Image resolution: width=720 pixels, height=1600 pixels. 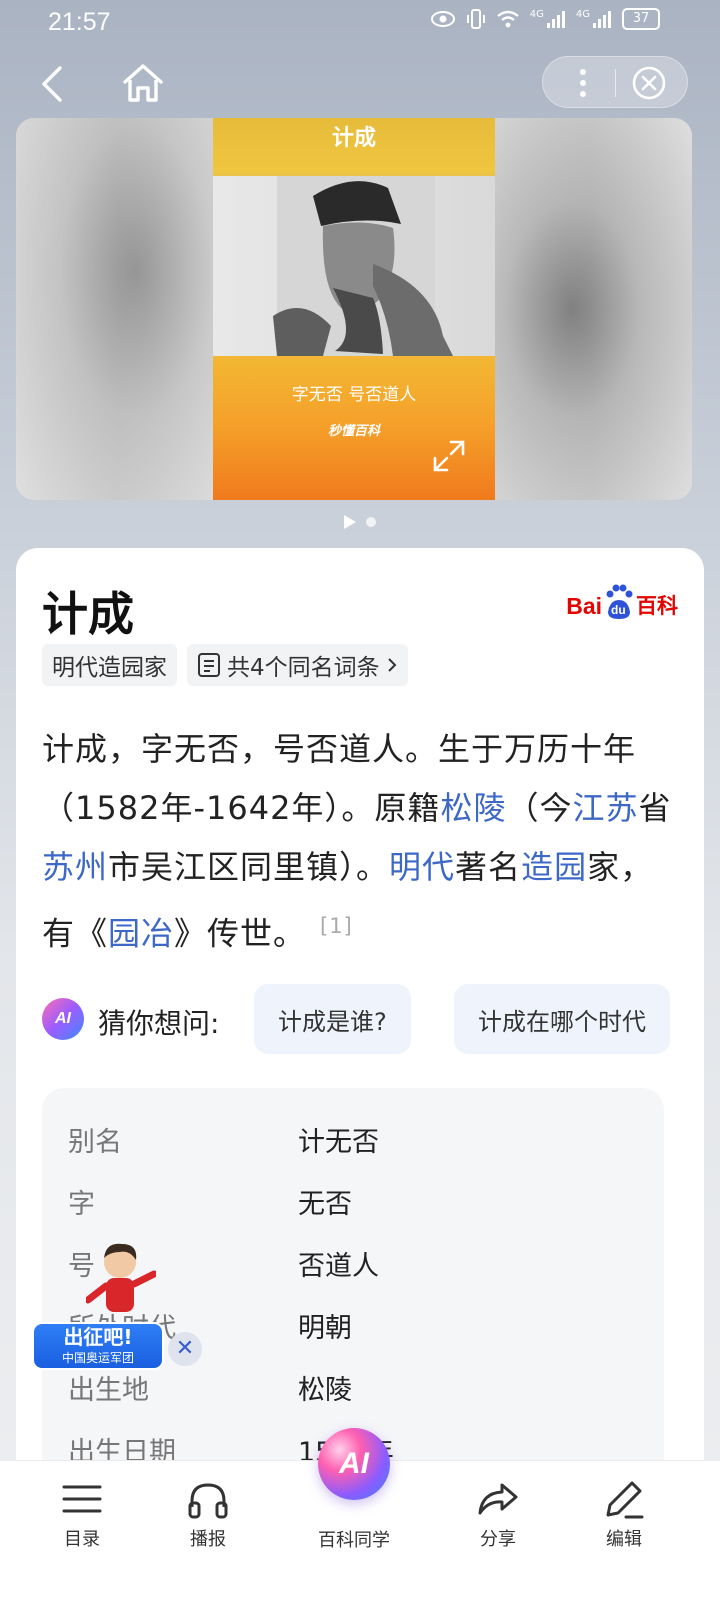 I want to click on headphones-icon, so click(x=208, y=1501).